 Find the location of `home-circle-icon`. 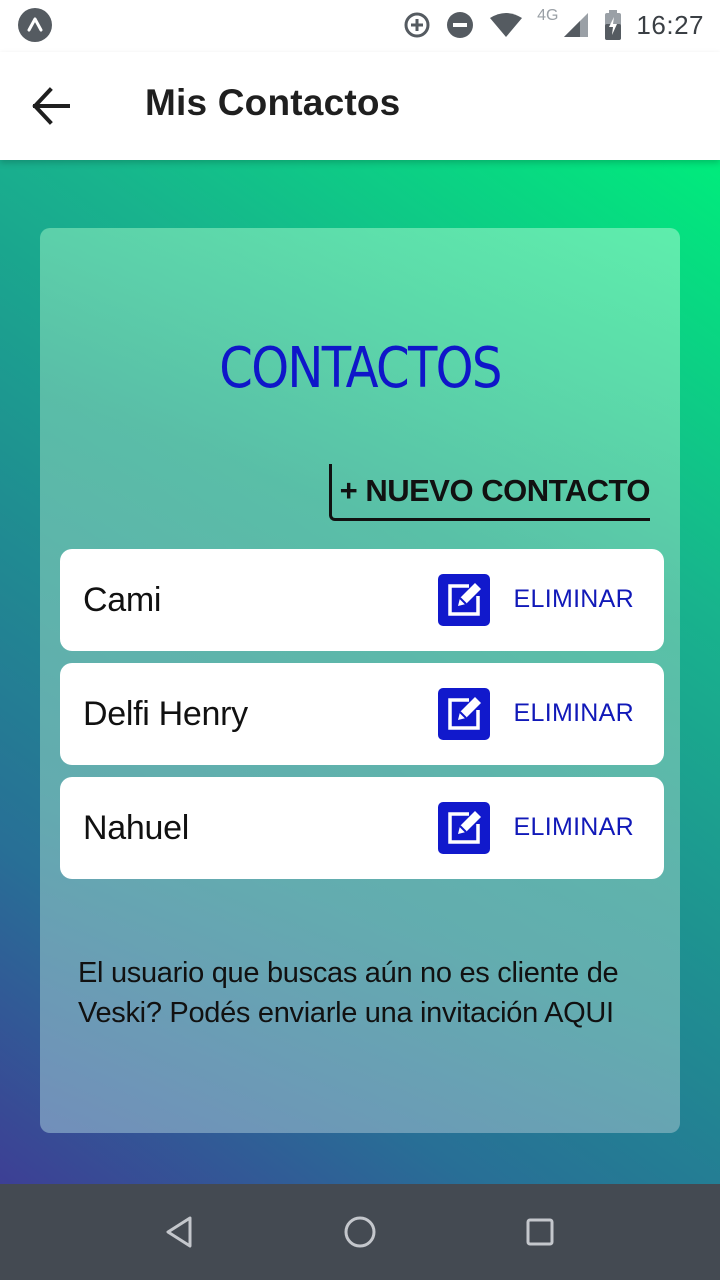

home-circle-icon is located at coordinates (360, 1232).